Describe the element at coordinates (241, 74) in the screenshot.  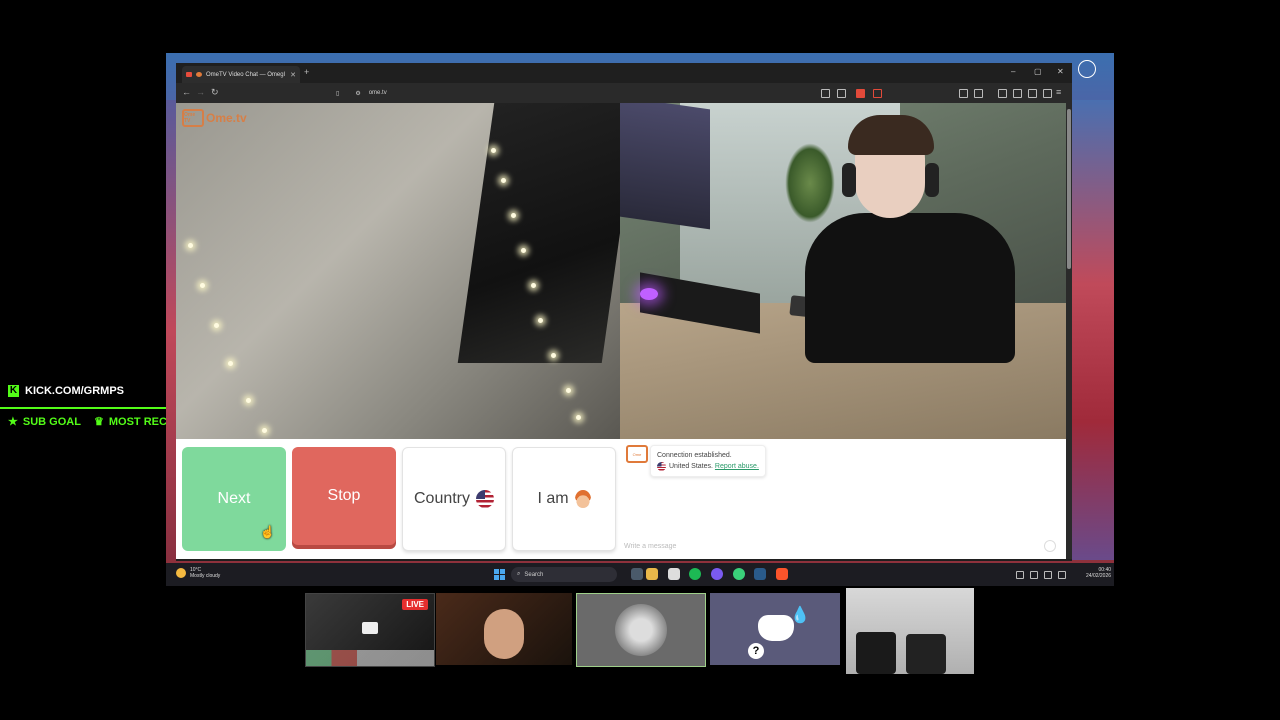
I see `tab-ometv: OmeTV Video Chat — Omegl ✕` at that location.